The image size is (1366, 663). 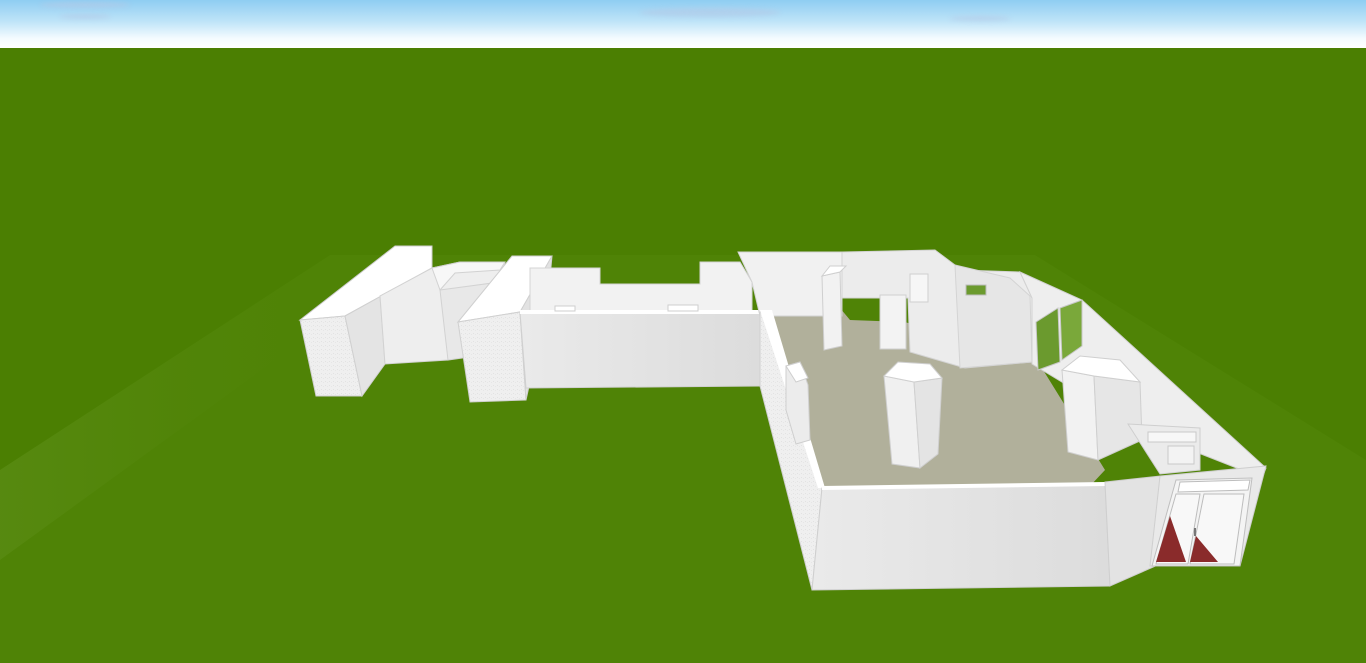 What do you see at coordinates (976, 290) in the screenshot?
I see `window-small` at bounding box center [976, 290].